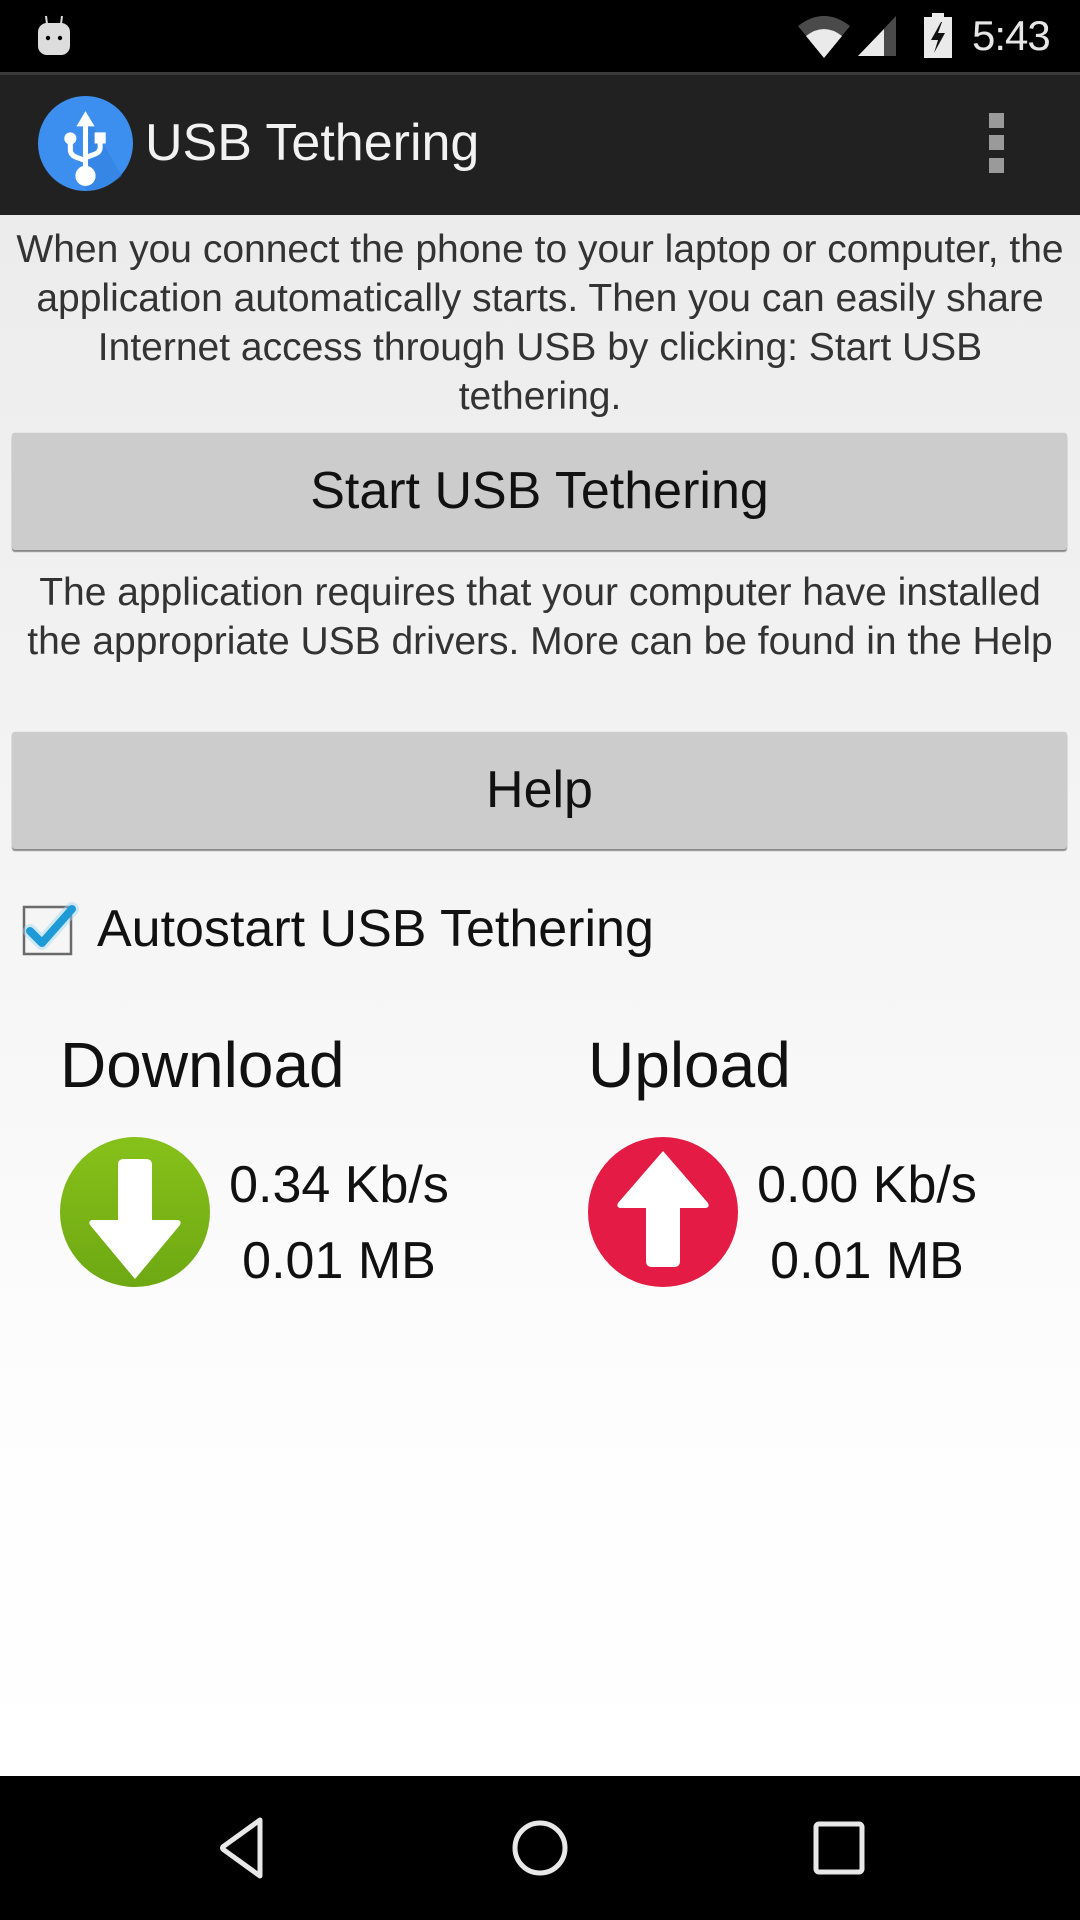 This screenshot has height=1920, width=1080. What do you see at coordinates (339, 1185) in the screenshot?
I see `download-speed: 0.34 Kb/s` at bounding box center [339, 1185].